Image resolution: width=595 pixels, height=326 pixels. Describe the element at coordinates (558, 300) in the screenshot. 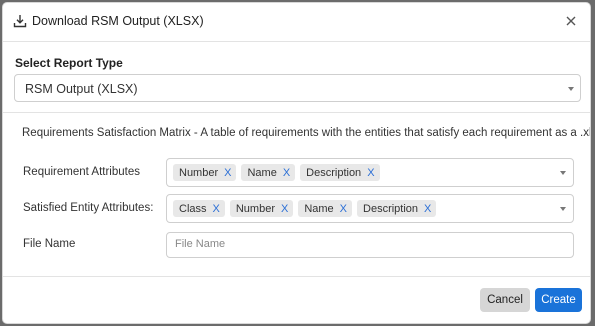

I see `create-button: Create` at that location.